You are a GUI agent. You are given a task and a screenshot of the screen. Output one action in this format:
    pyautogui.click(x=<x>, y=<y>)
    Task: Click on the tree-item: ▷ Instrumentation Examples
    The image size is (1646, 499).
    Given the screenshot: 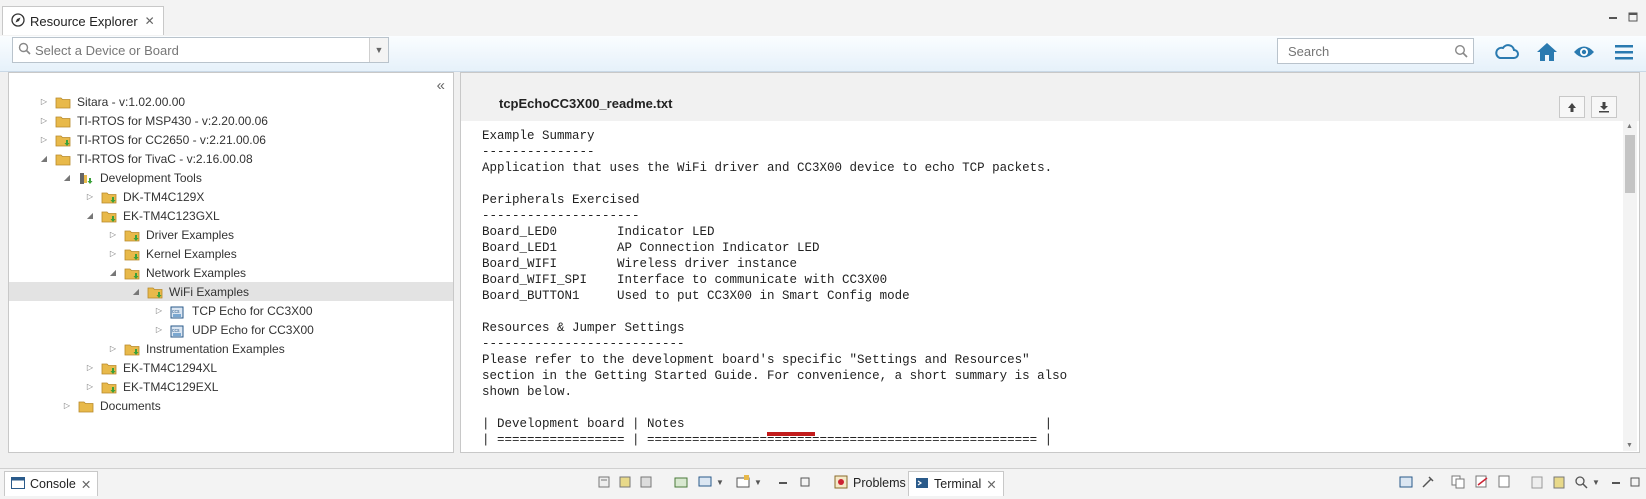 What is the action you would take?
    pyautogui.click(x=231, y=348)
    